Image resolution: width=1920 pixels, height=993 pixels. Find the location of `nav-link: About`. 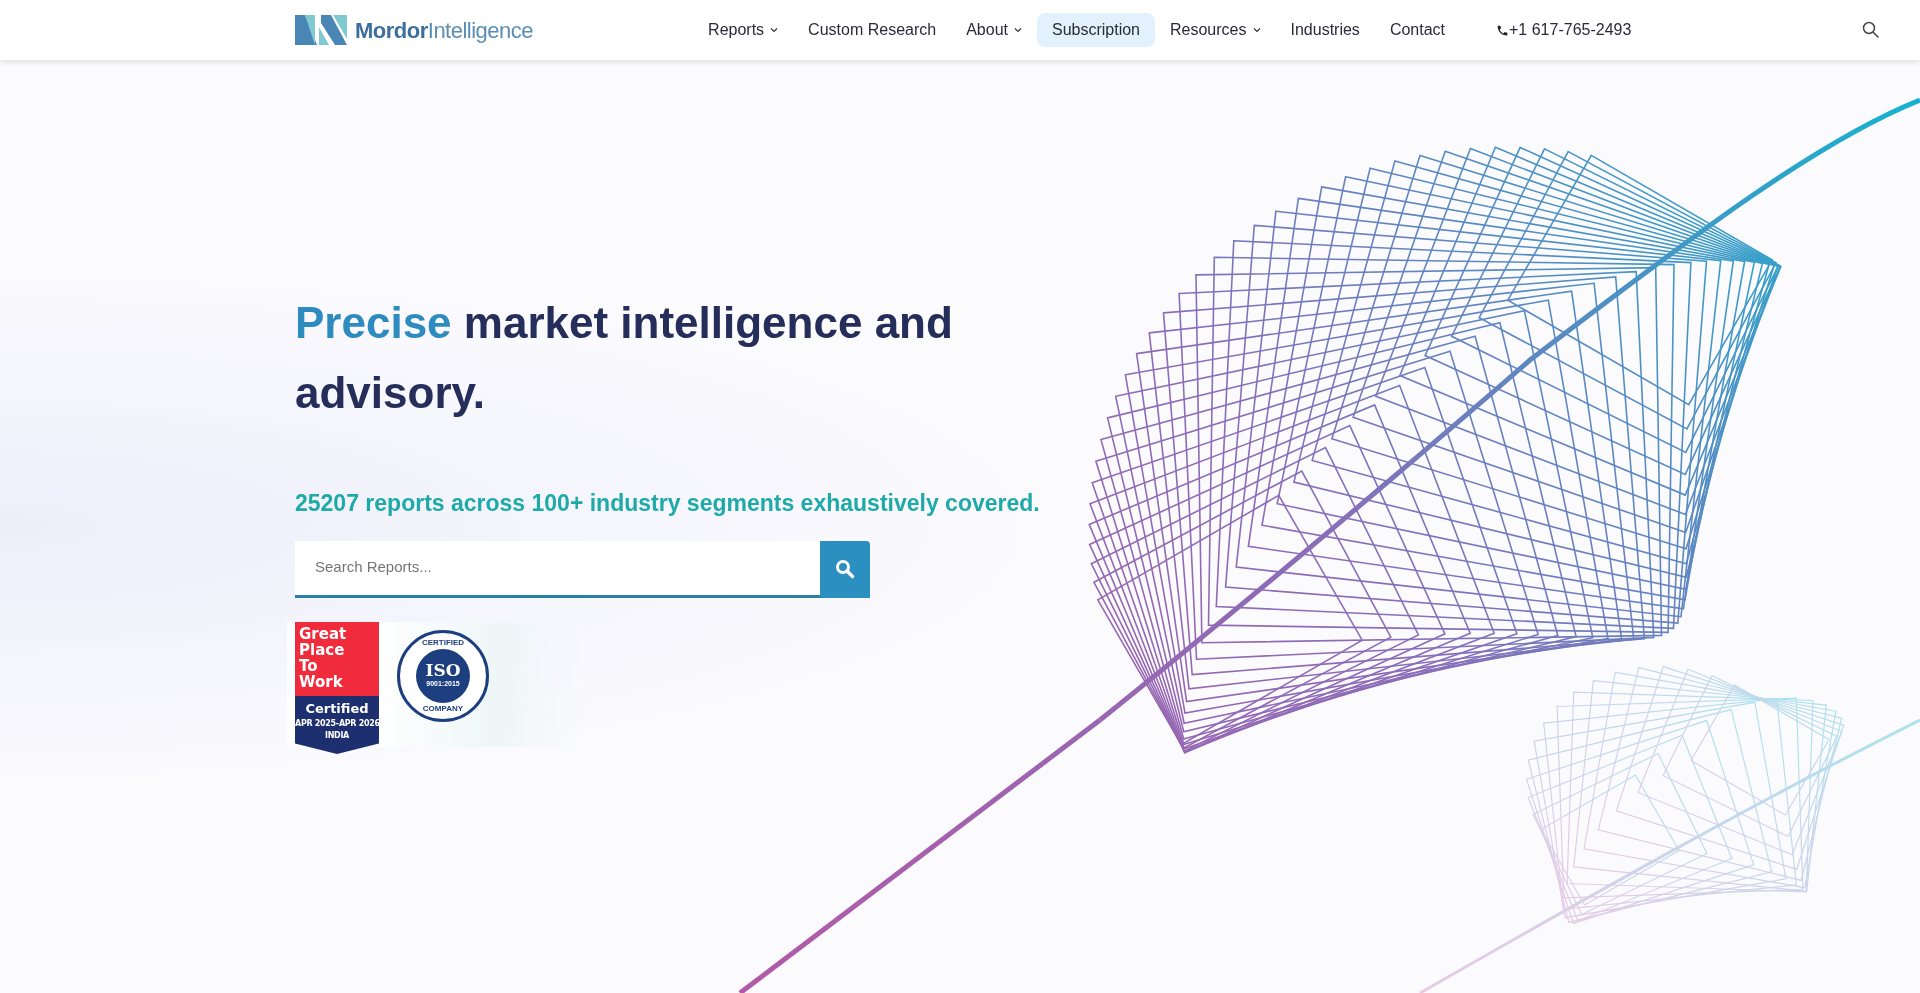

nav-link: About is located at coordinates (994, 30).